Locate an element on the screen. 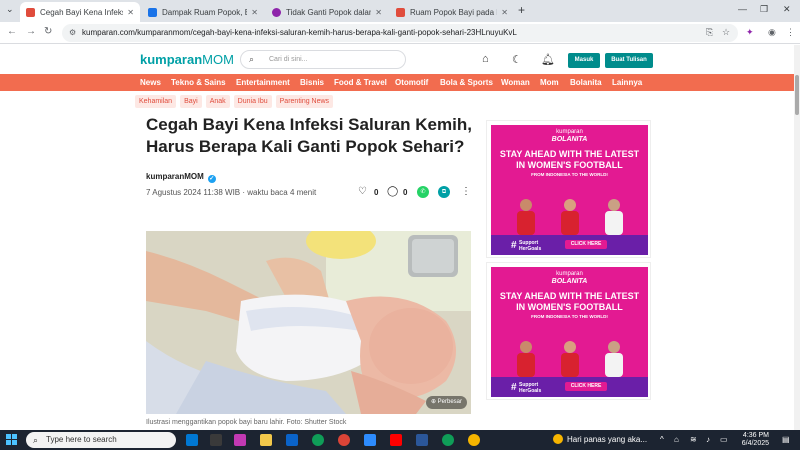  like-heart-icon: ♡ is located at coordinates (362, 191).